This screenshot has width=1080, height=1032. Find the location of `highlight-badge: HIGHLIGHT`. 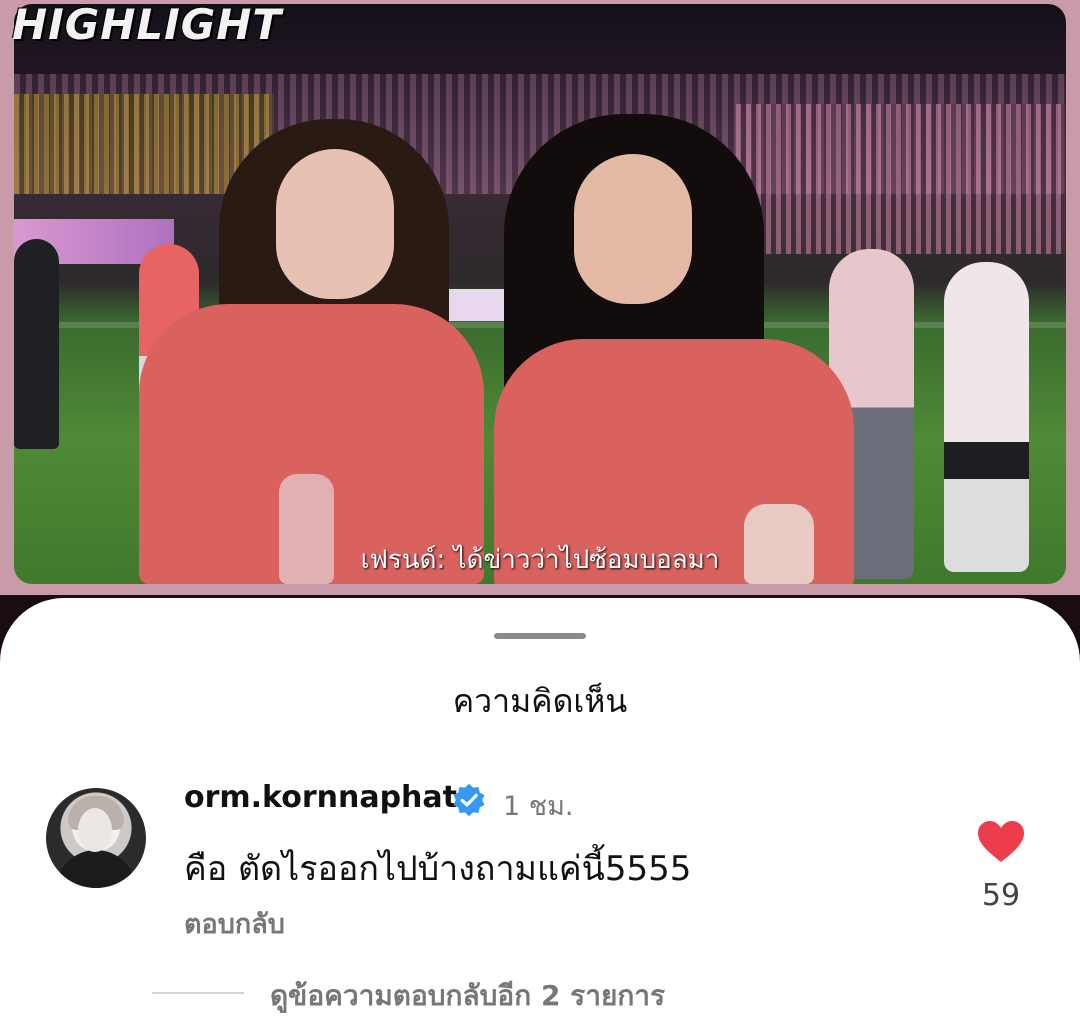

highlight-badge: HIGHLIGHT is located at coordinates (147, 24).